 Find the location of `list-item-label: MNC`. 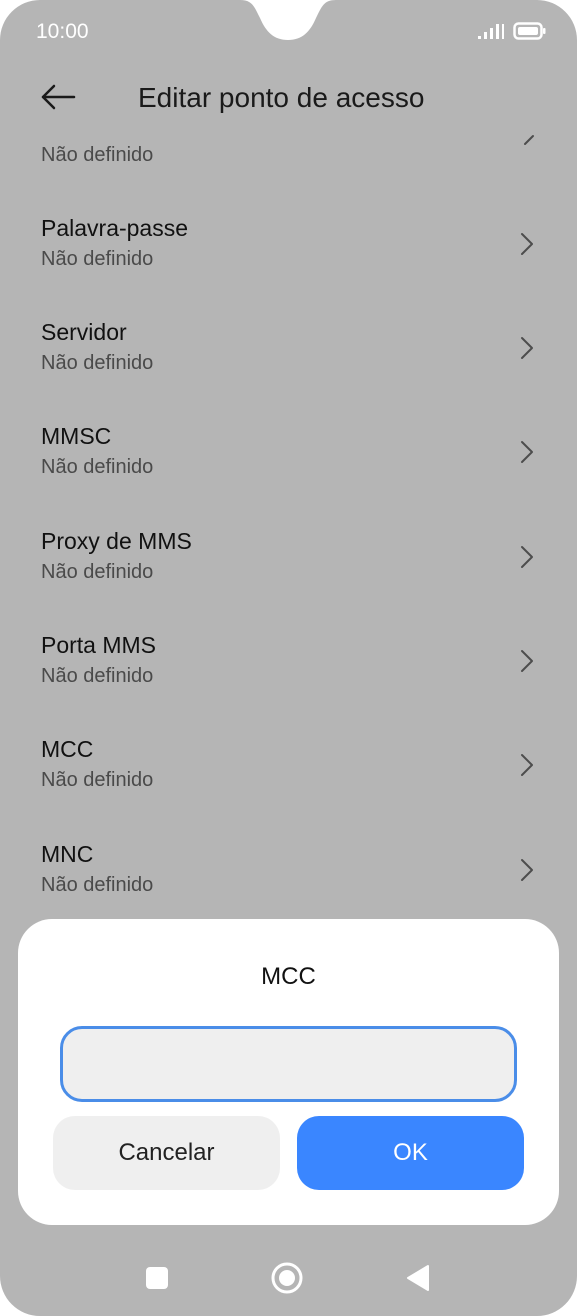

list-item-label: MNC is located at coordinates (67, 854).